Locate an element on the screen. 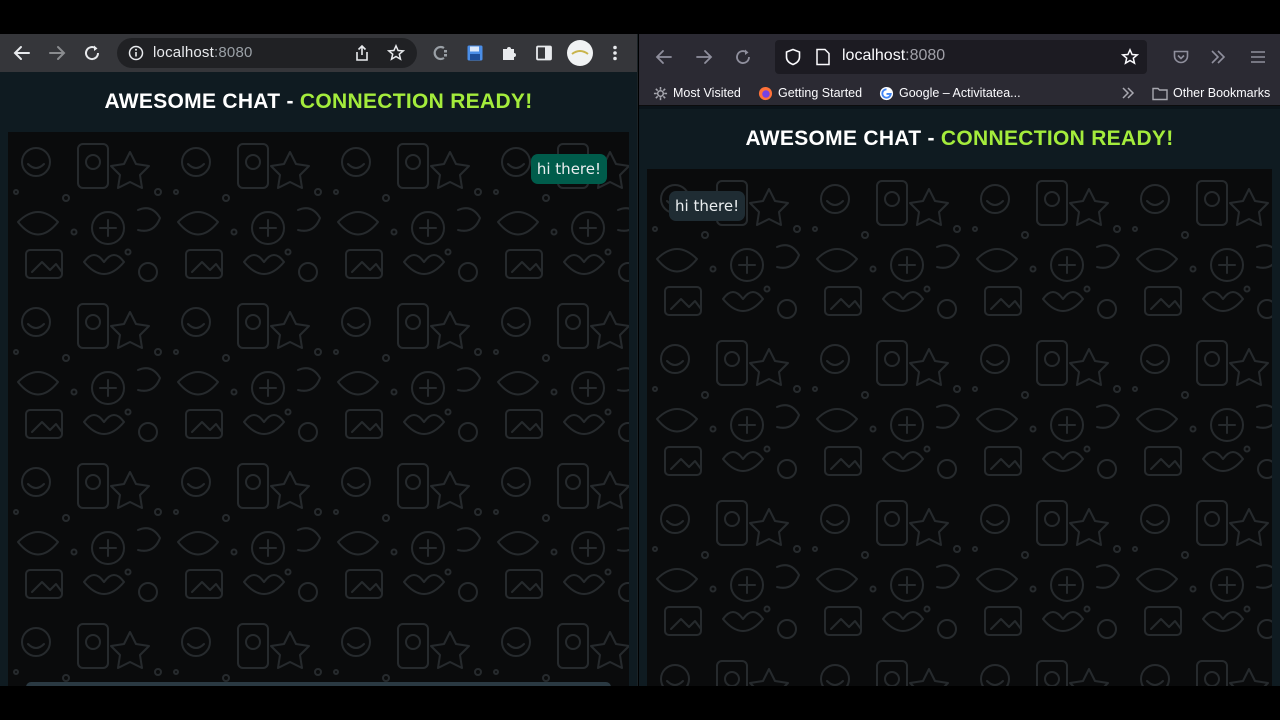  gear-icon is located at coordinates (660, 93).